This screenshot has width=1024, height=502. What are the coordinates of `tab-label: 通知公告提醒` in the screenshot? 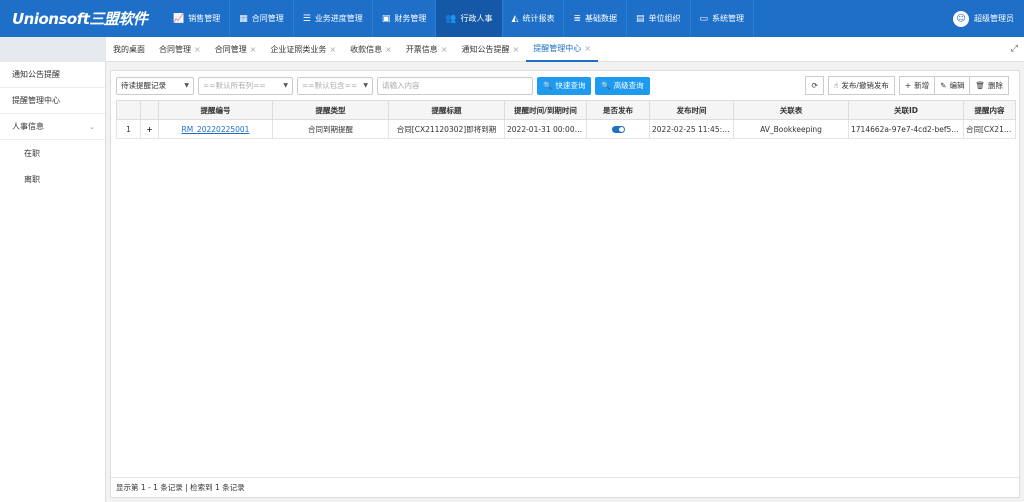 It's located at (485, 49).